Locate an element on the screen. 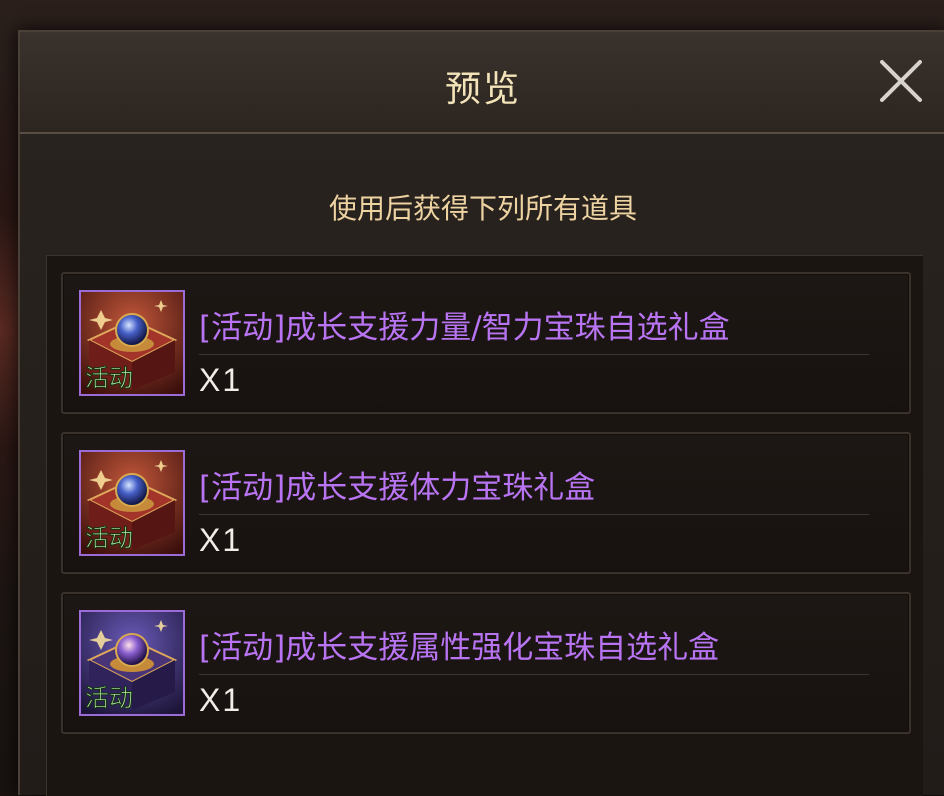 Image resolution: width=944 pixels, height=796 pixels. close-button is located at coordinates (901, 81).